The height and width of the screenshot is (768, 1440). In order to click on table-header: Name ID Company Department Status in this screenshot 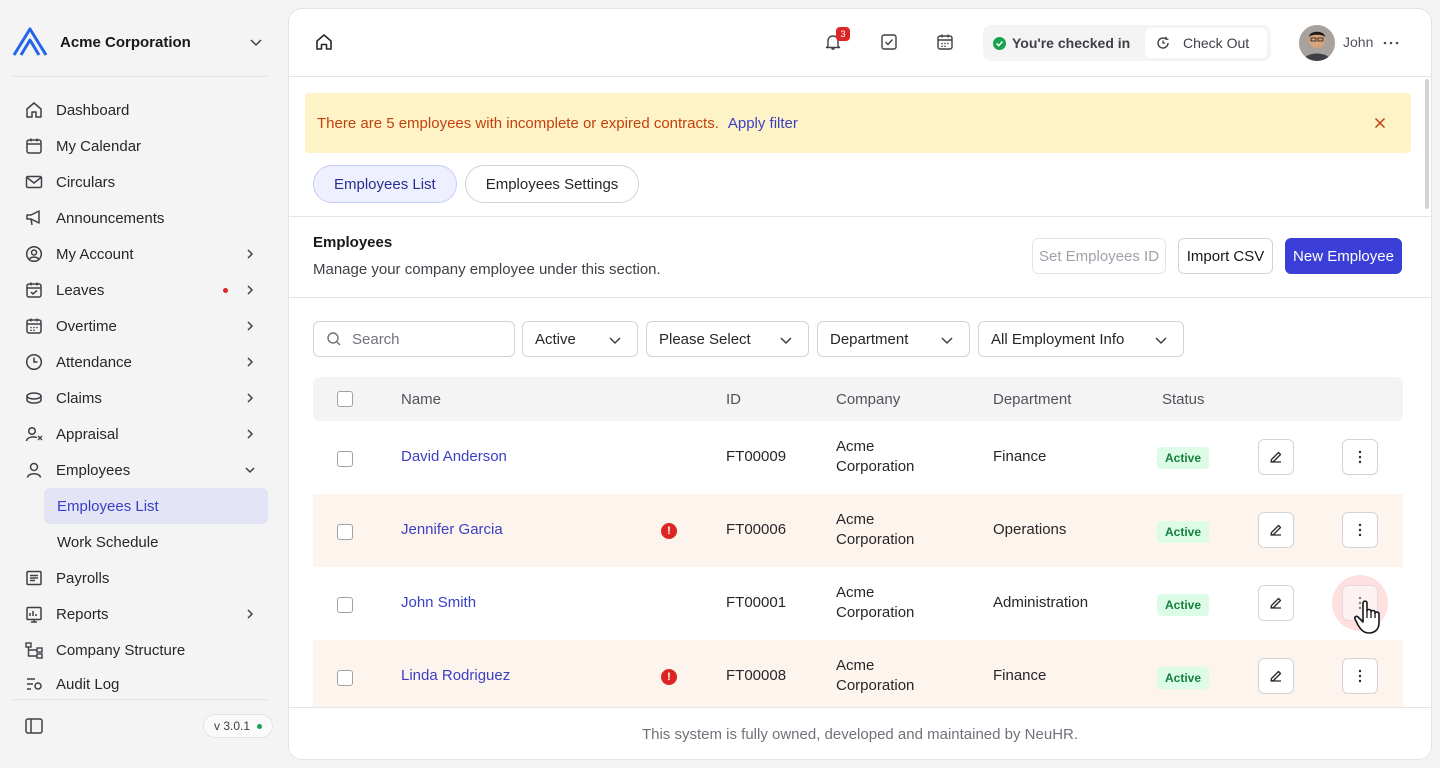, I will do `click(858, 399)`.